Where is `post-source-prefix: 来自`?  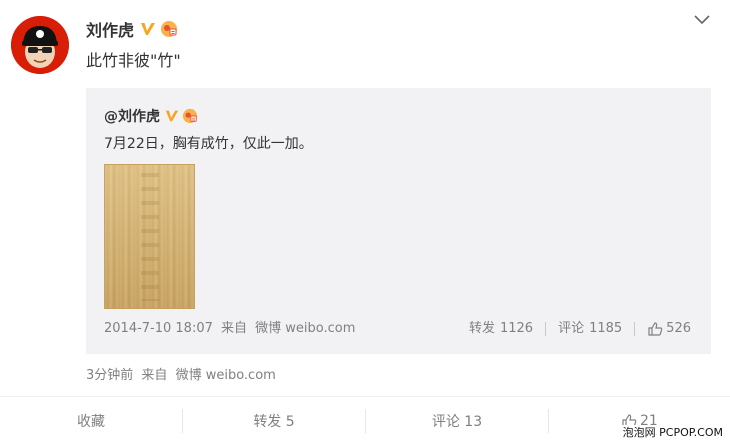
post-source-prefix: 来自 is located at coordinates (154, 375).